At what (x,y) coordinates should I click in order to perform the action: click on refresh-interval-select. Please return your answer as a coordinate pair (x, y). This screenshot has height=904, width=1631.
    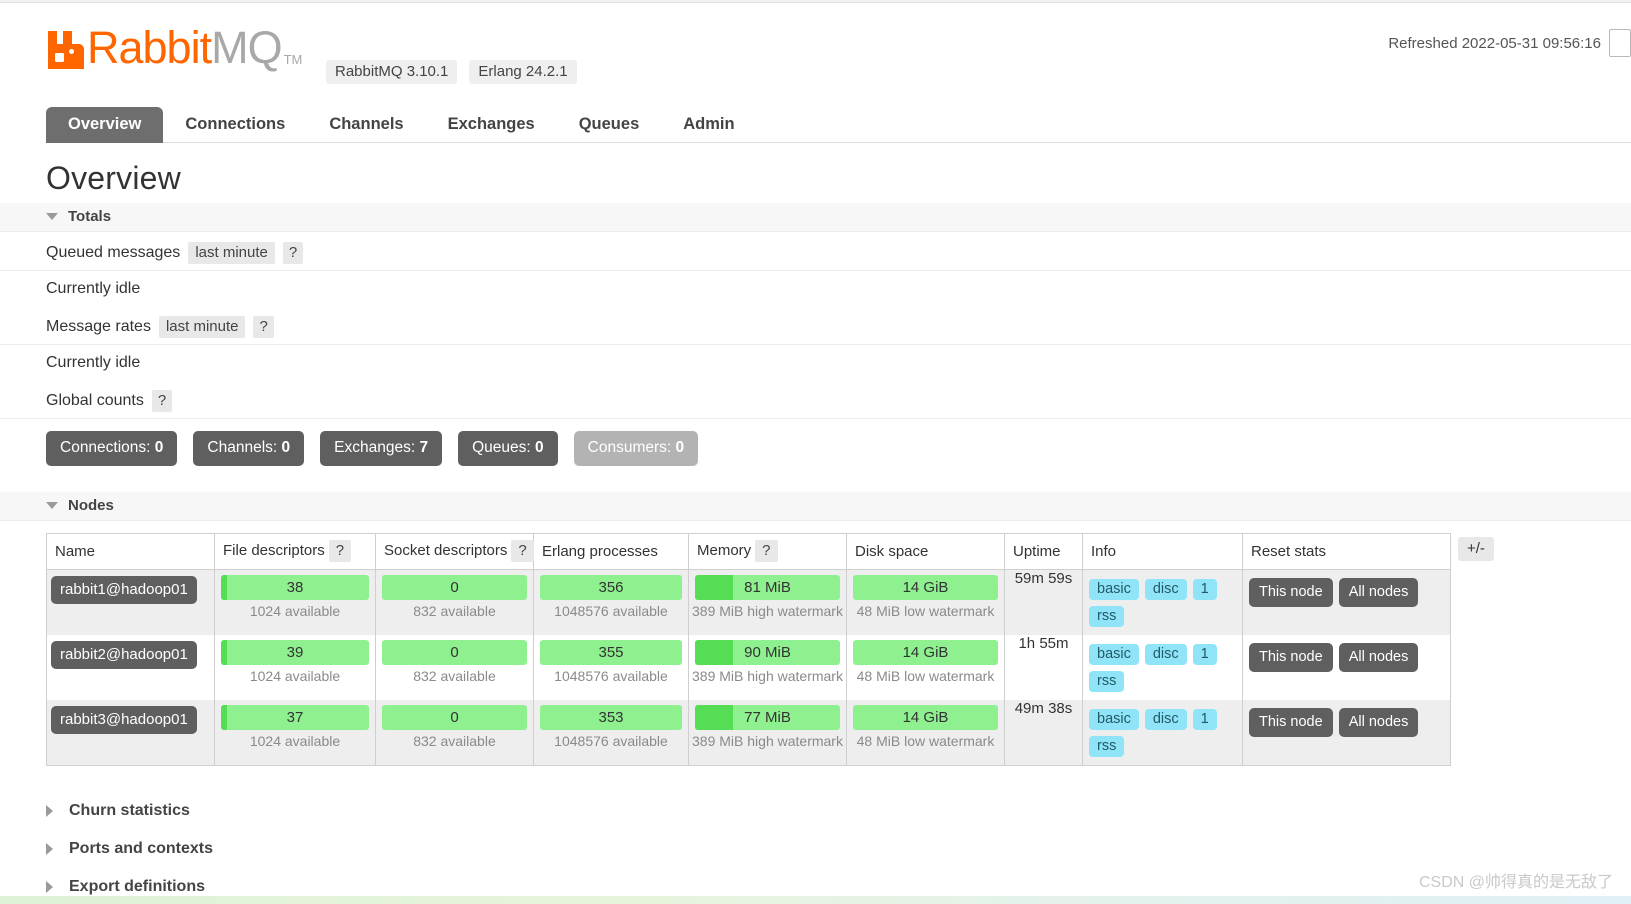
    Looking at the image, I should click on (1620, 43).